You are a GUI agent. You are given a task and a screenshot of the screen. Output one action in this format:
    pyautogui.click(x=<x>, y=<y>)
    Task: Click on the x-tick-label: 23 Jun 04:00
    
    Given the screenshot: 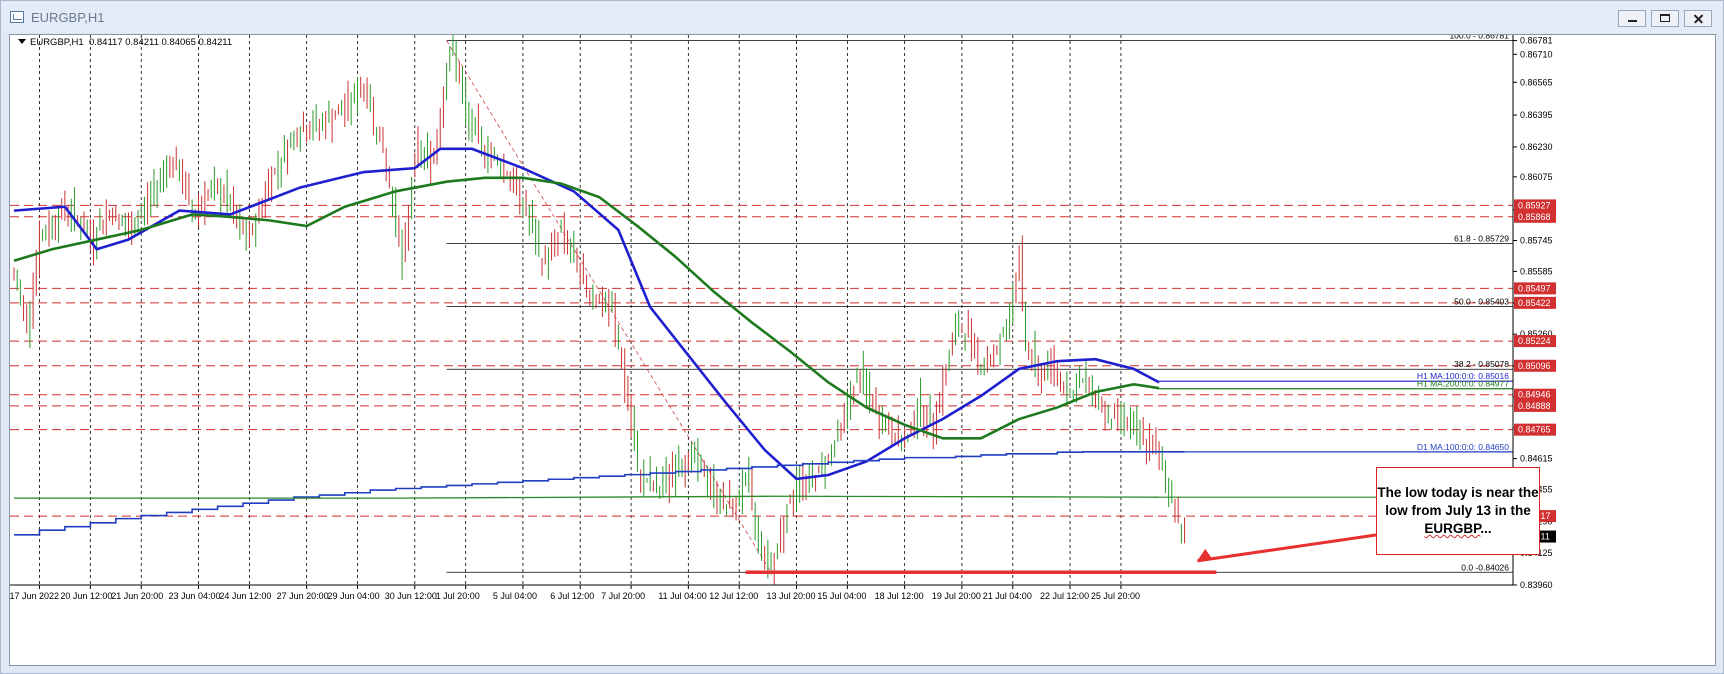 What is the action you would take?
    pyautogui.click(x=194, y=596)
    